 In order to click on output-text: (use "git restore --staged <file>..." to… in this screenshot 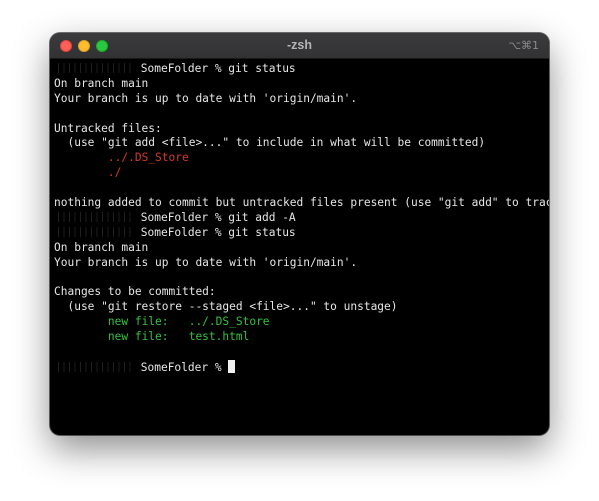, I will do `click(226, 307)`.